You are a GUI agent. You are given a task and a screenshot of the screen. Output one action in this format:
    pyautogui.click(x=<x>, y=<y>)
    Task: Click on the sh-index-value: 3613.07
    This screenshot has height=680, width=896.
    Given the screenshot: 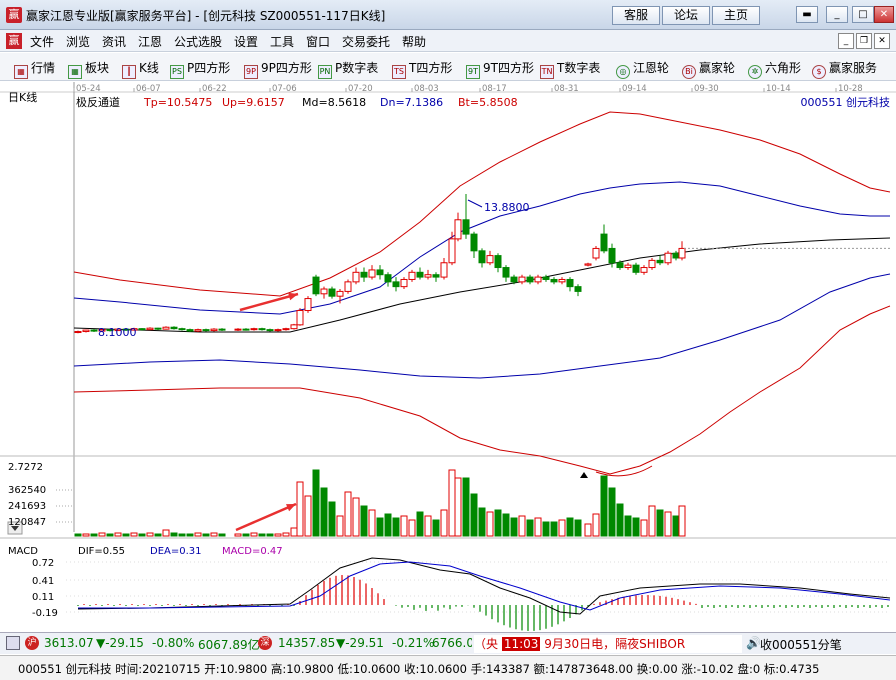 What is the action you would take?
    pyautogui.click(x=69, y=643)
    